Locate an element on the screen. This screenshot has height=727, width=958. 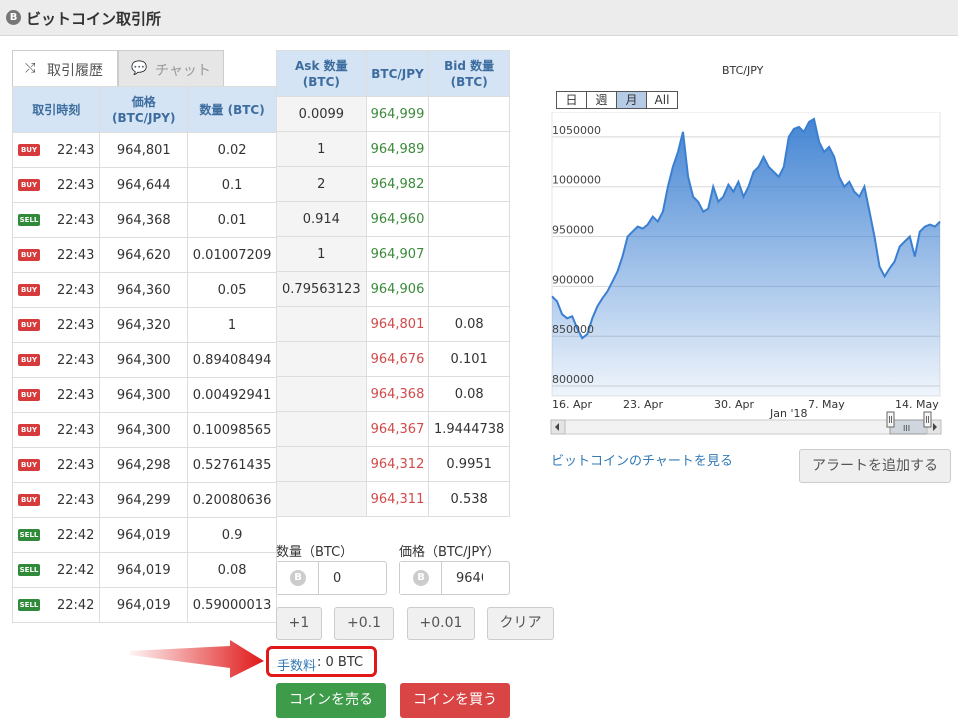
bid-row: 964,367 1.9444738 is located at coordinates (393, 429).